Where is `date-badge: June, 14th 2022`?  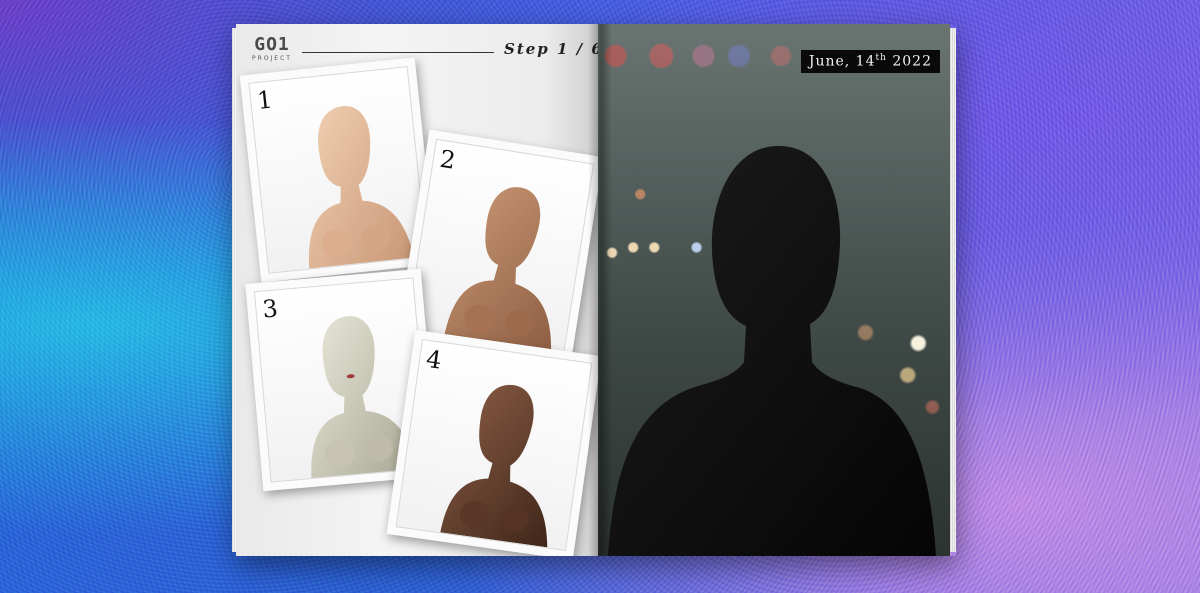 date-badge: June, 14th 2022 is located at coordinates (870, 61).